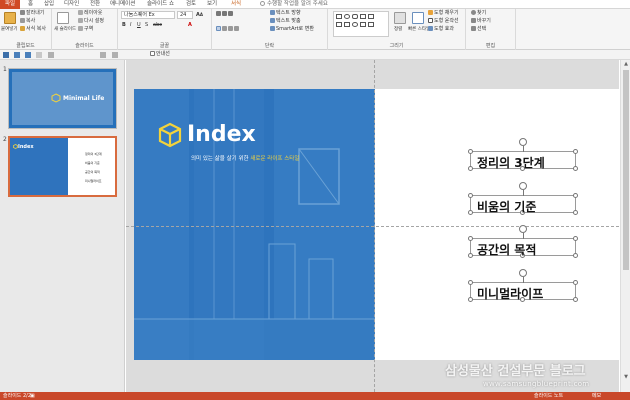 The width and height of the screenshot is (630, 400). Describe the element at coordinates (91, 21) in the screenshot. I see `reset-button: 다시 설정` at that location.